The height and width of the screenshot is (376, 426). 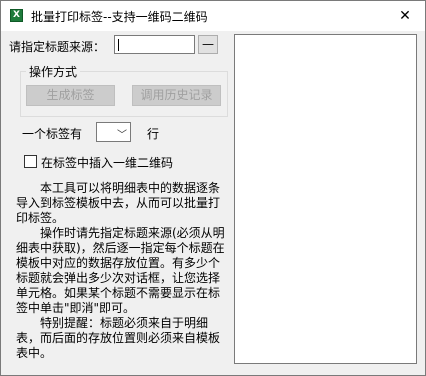 What do you see at coordinates (16, 15) in the screenshot?
I see `excel-app-icon: X` at bounding box center [16, 15].